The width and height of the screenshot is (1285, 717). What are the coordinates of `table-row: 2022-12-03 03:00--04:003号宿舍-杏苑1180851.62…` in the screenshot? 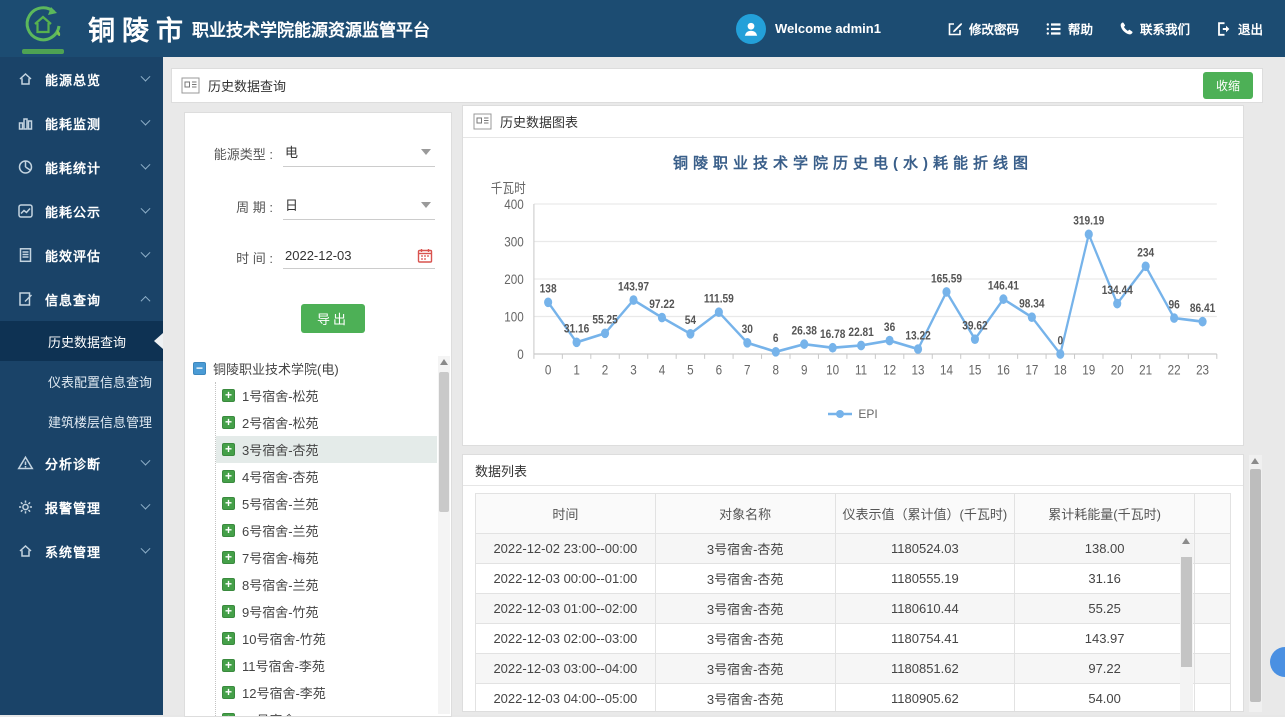 It's located at (853, 669).